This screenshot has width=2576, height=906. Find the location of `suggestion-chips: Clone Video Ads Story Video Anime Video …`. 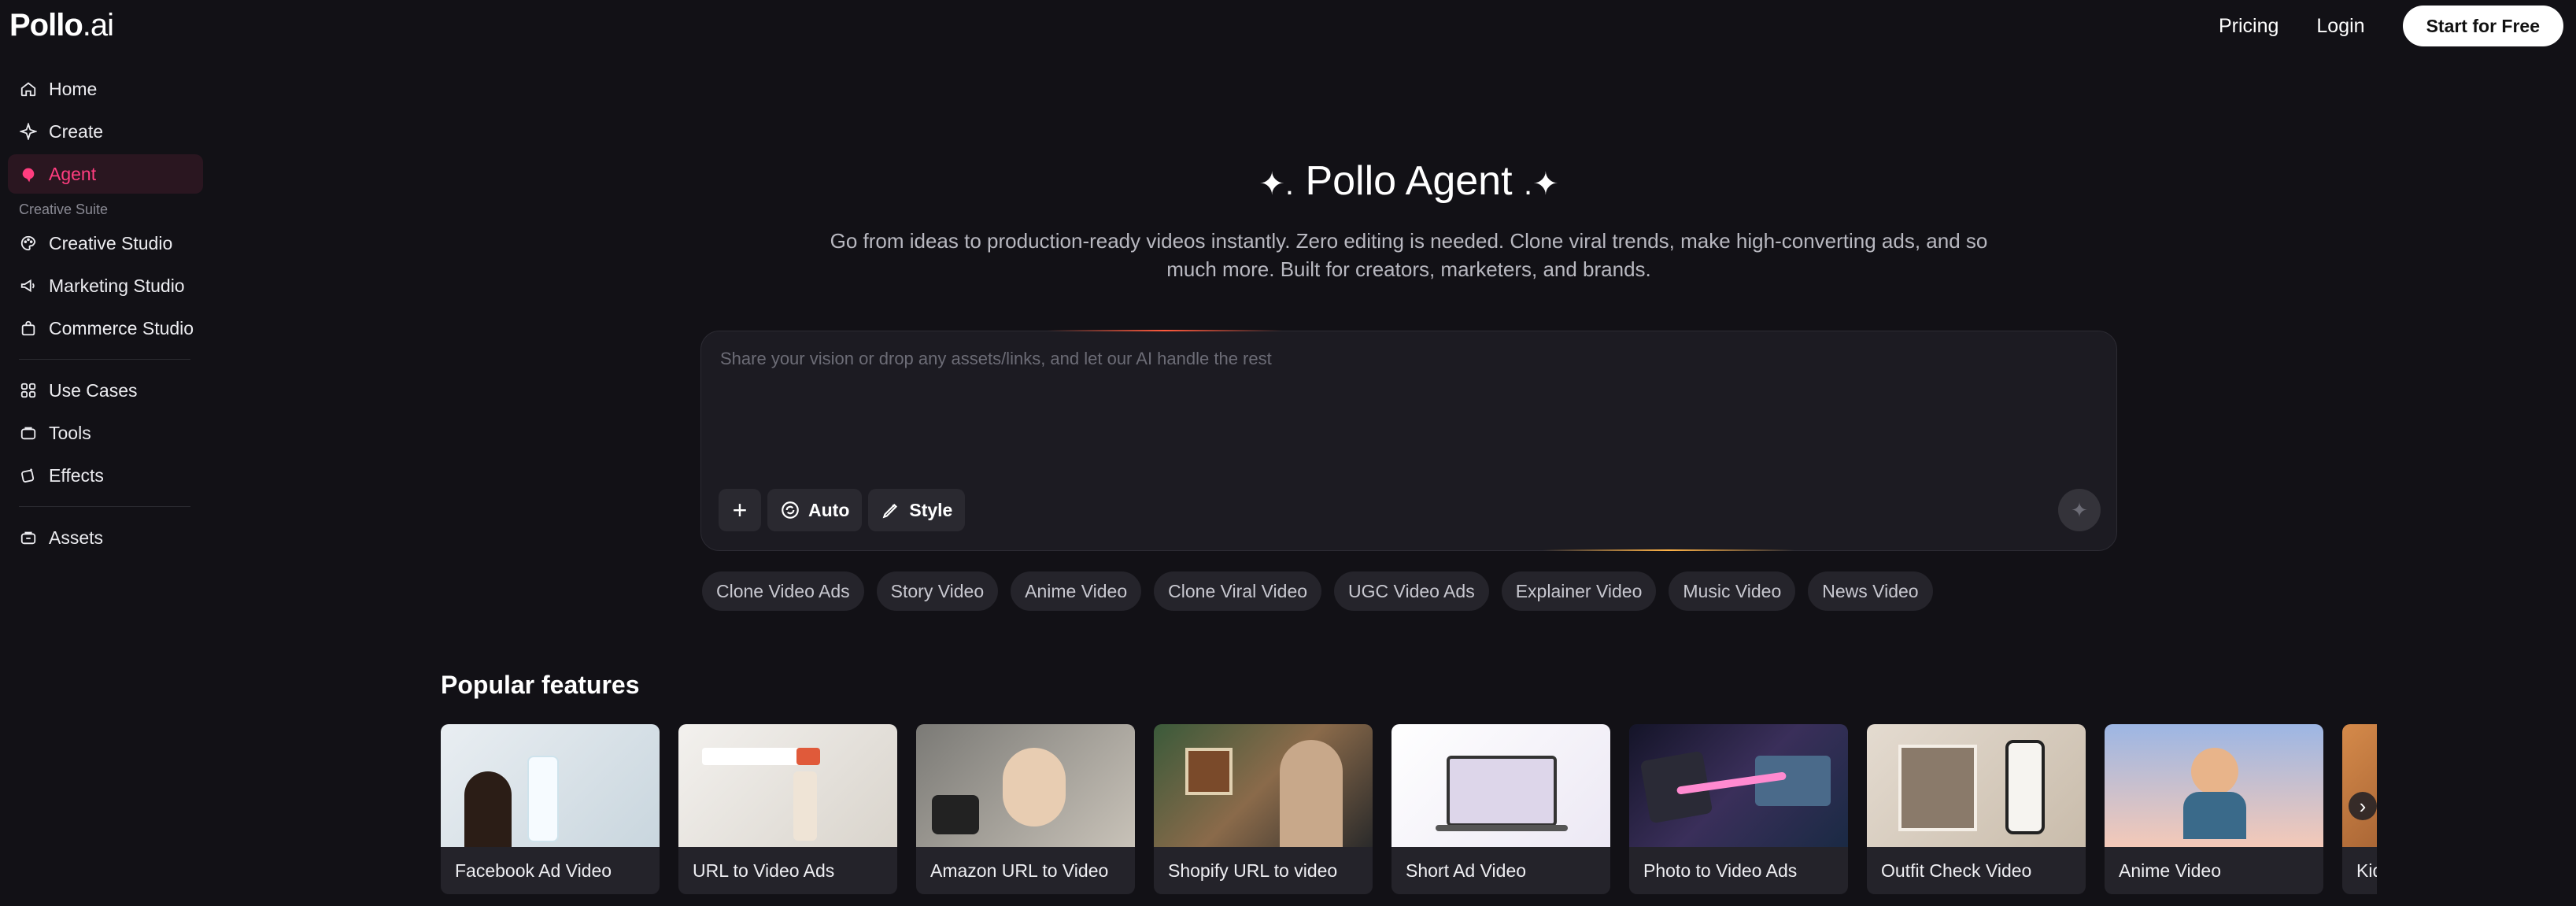

suggestion-chips: Clone Video Ads Story Video Anime Video … is located at coordinates (1317, 591).